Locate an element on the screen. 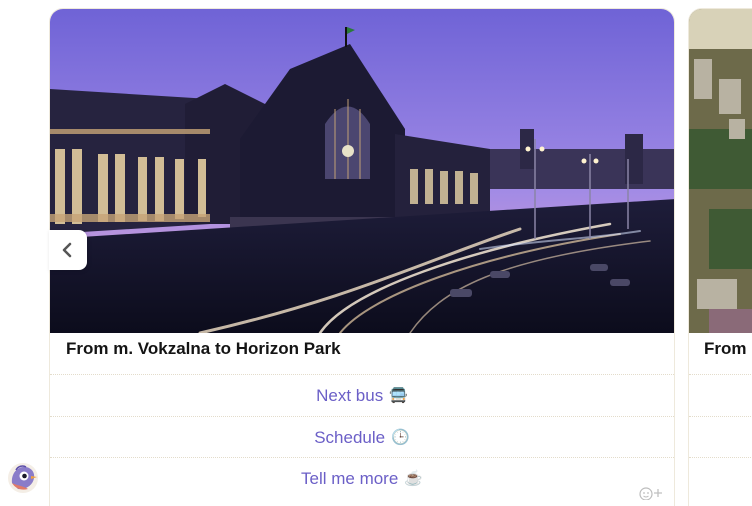 This screenshot has width=752, height=506. clock-icon: 🕒 is located at coordinates (400, 437).